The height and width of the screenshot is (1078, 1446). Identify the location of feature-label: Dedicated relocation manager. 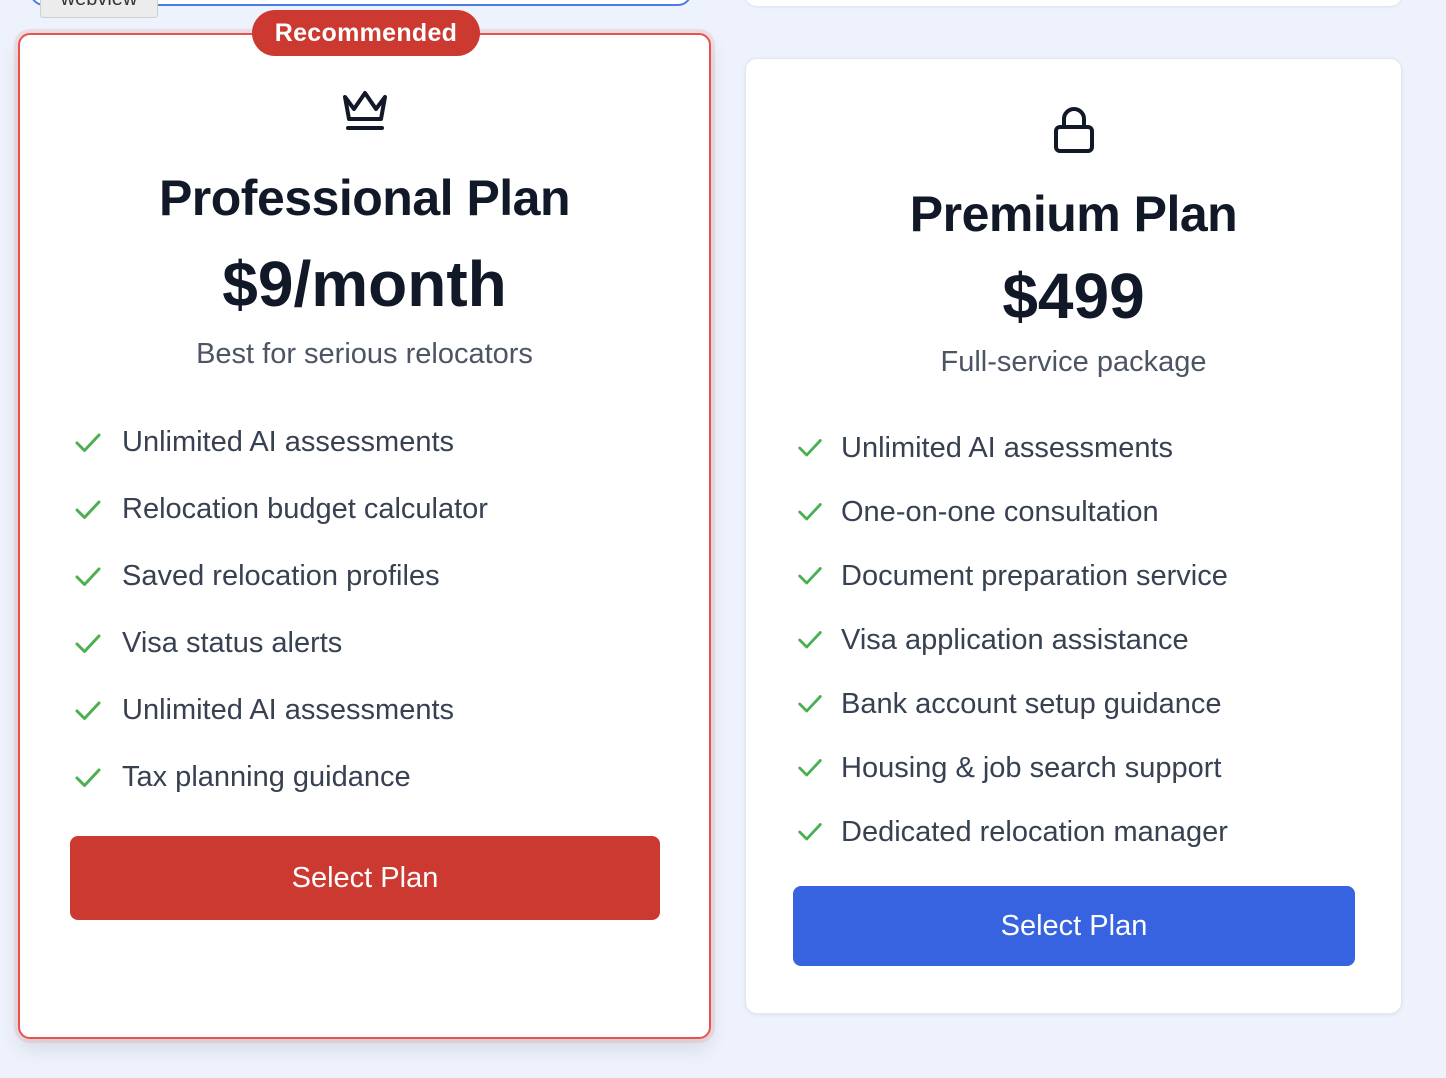
(1034, 831).